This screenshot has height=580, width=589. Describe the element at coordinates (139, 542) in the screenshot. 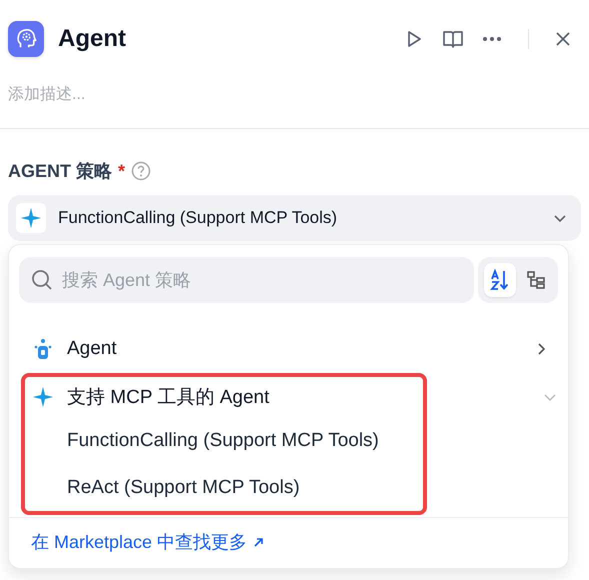

I see `marketplace-link: 在 Marketplace 中查找更多` at that location.